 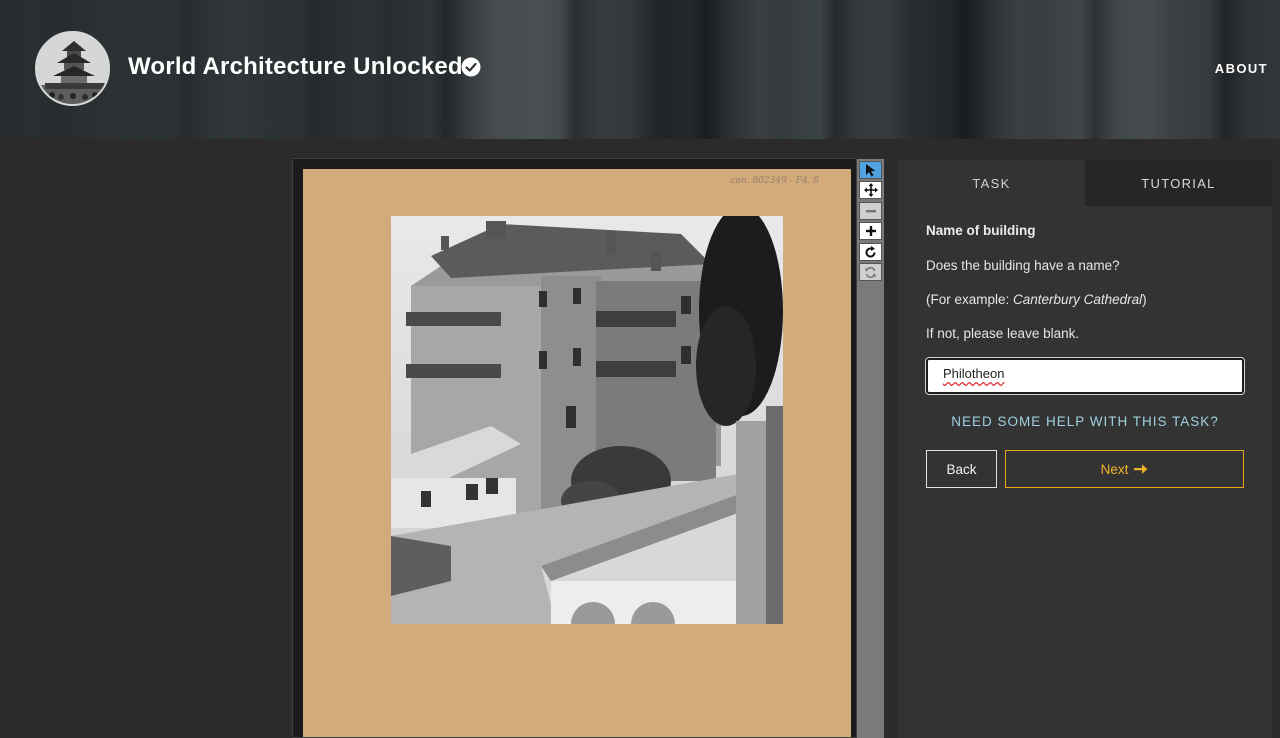 I want to click on zoom-in-tool, so click(x=870, y=231).